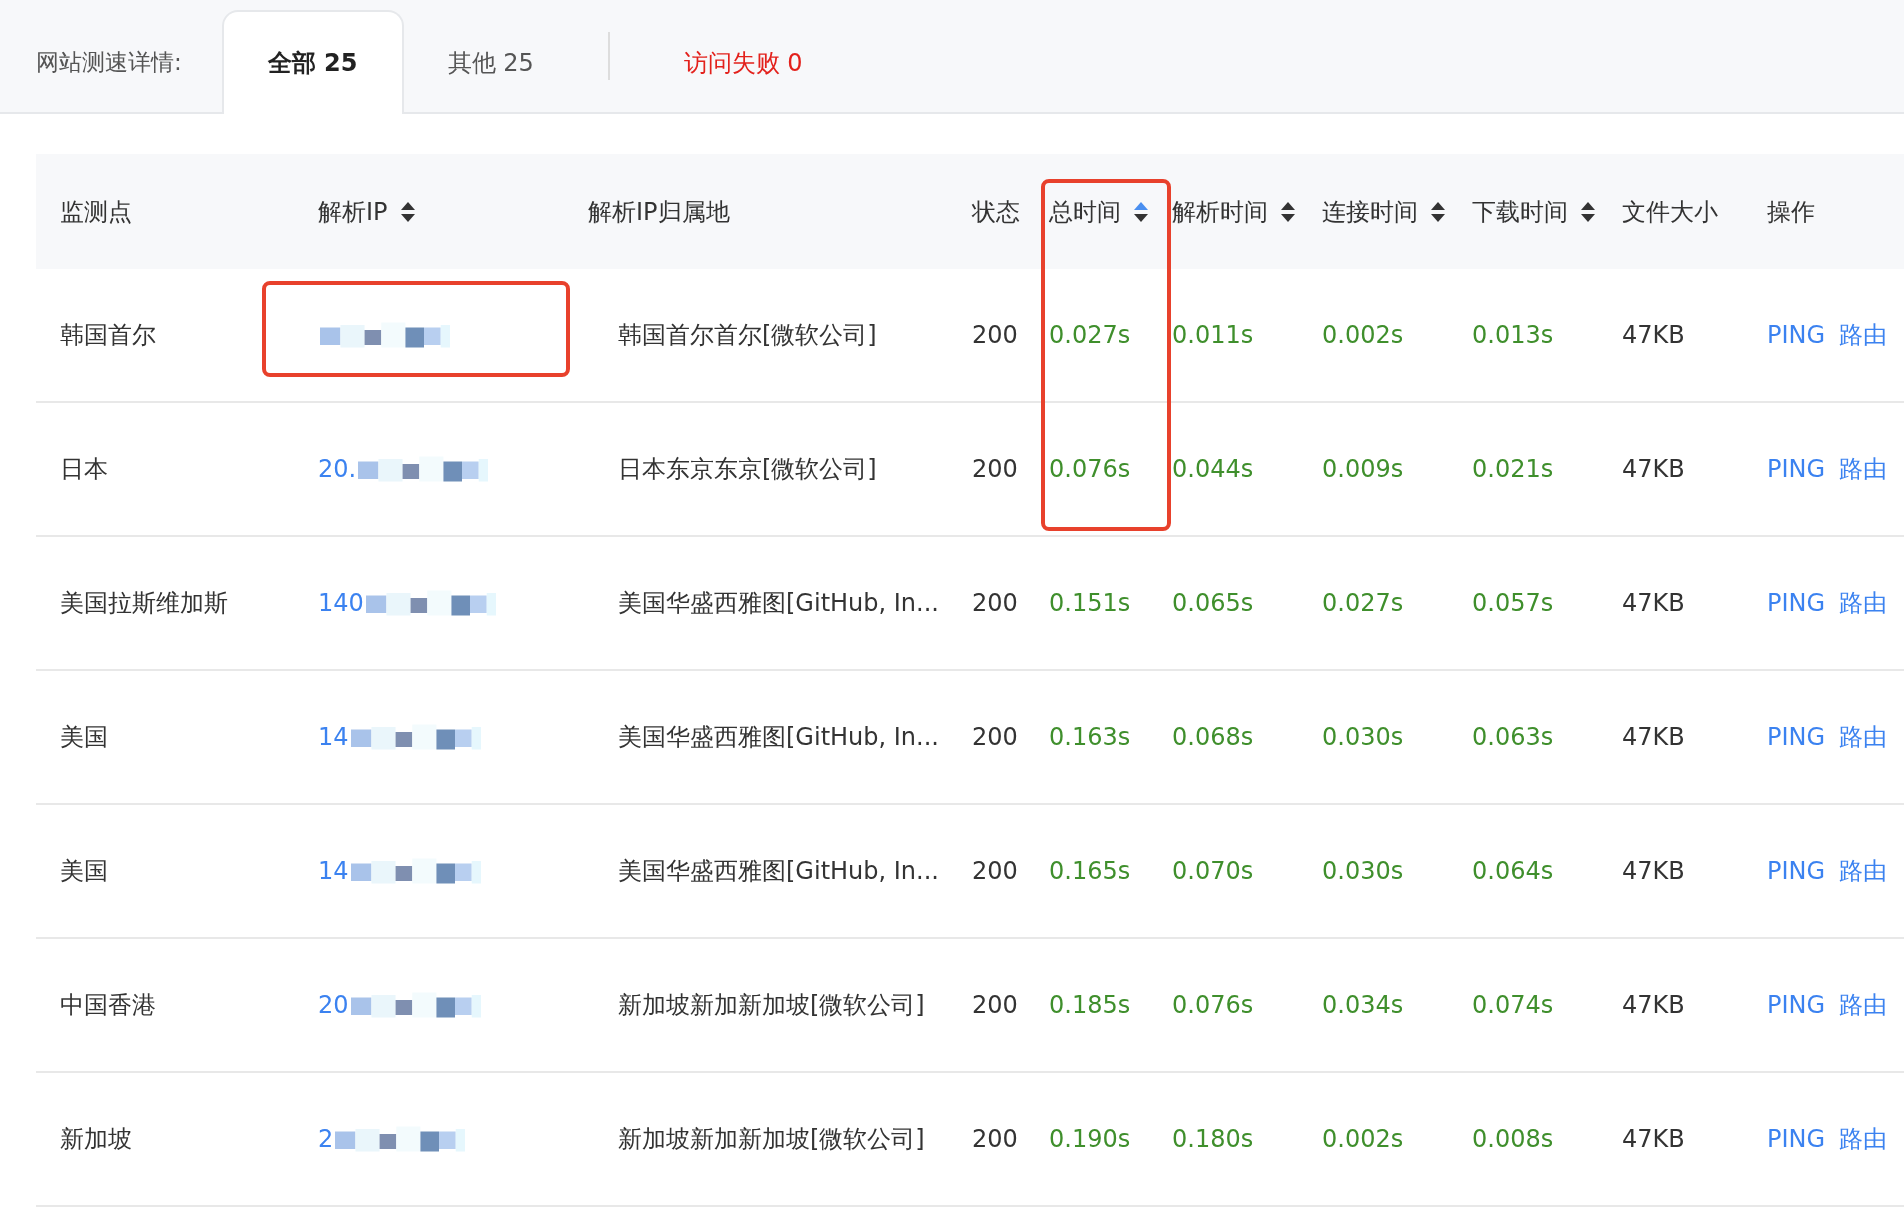  I want to click on table-cell-text: 中国香港, so click(108, 1005).